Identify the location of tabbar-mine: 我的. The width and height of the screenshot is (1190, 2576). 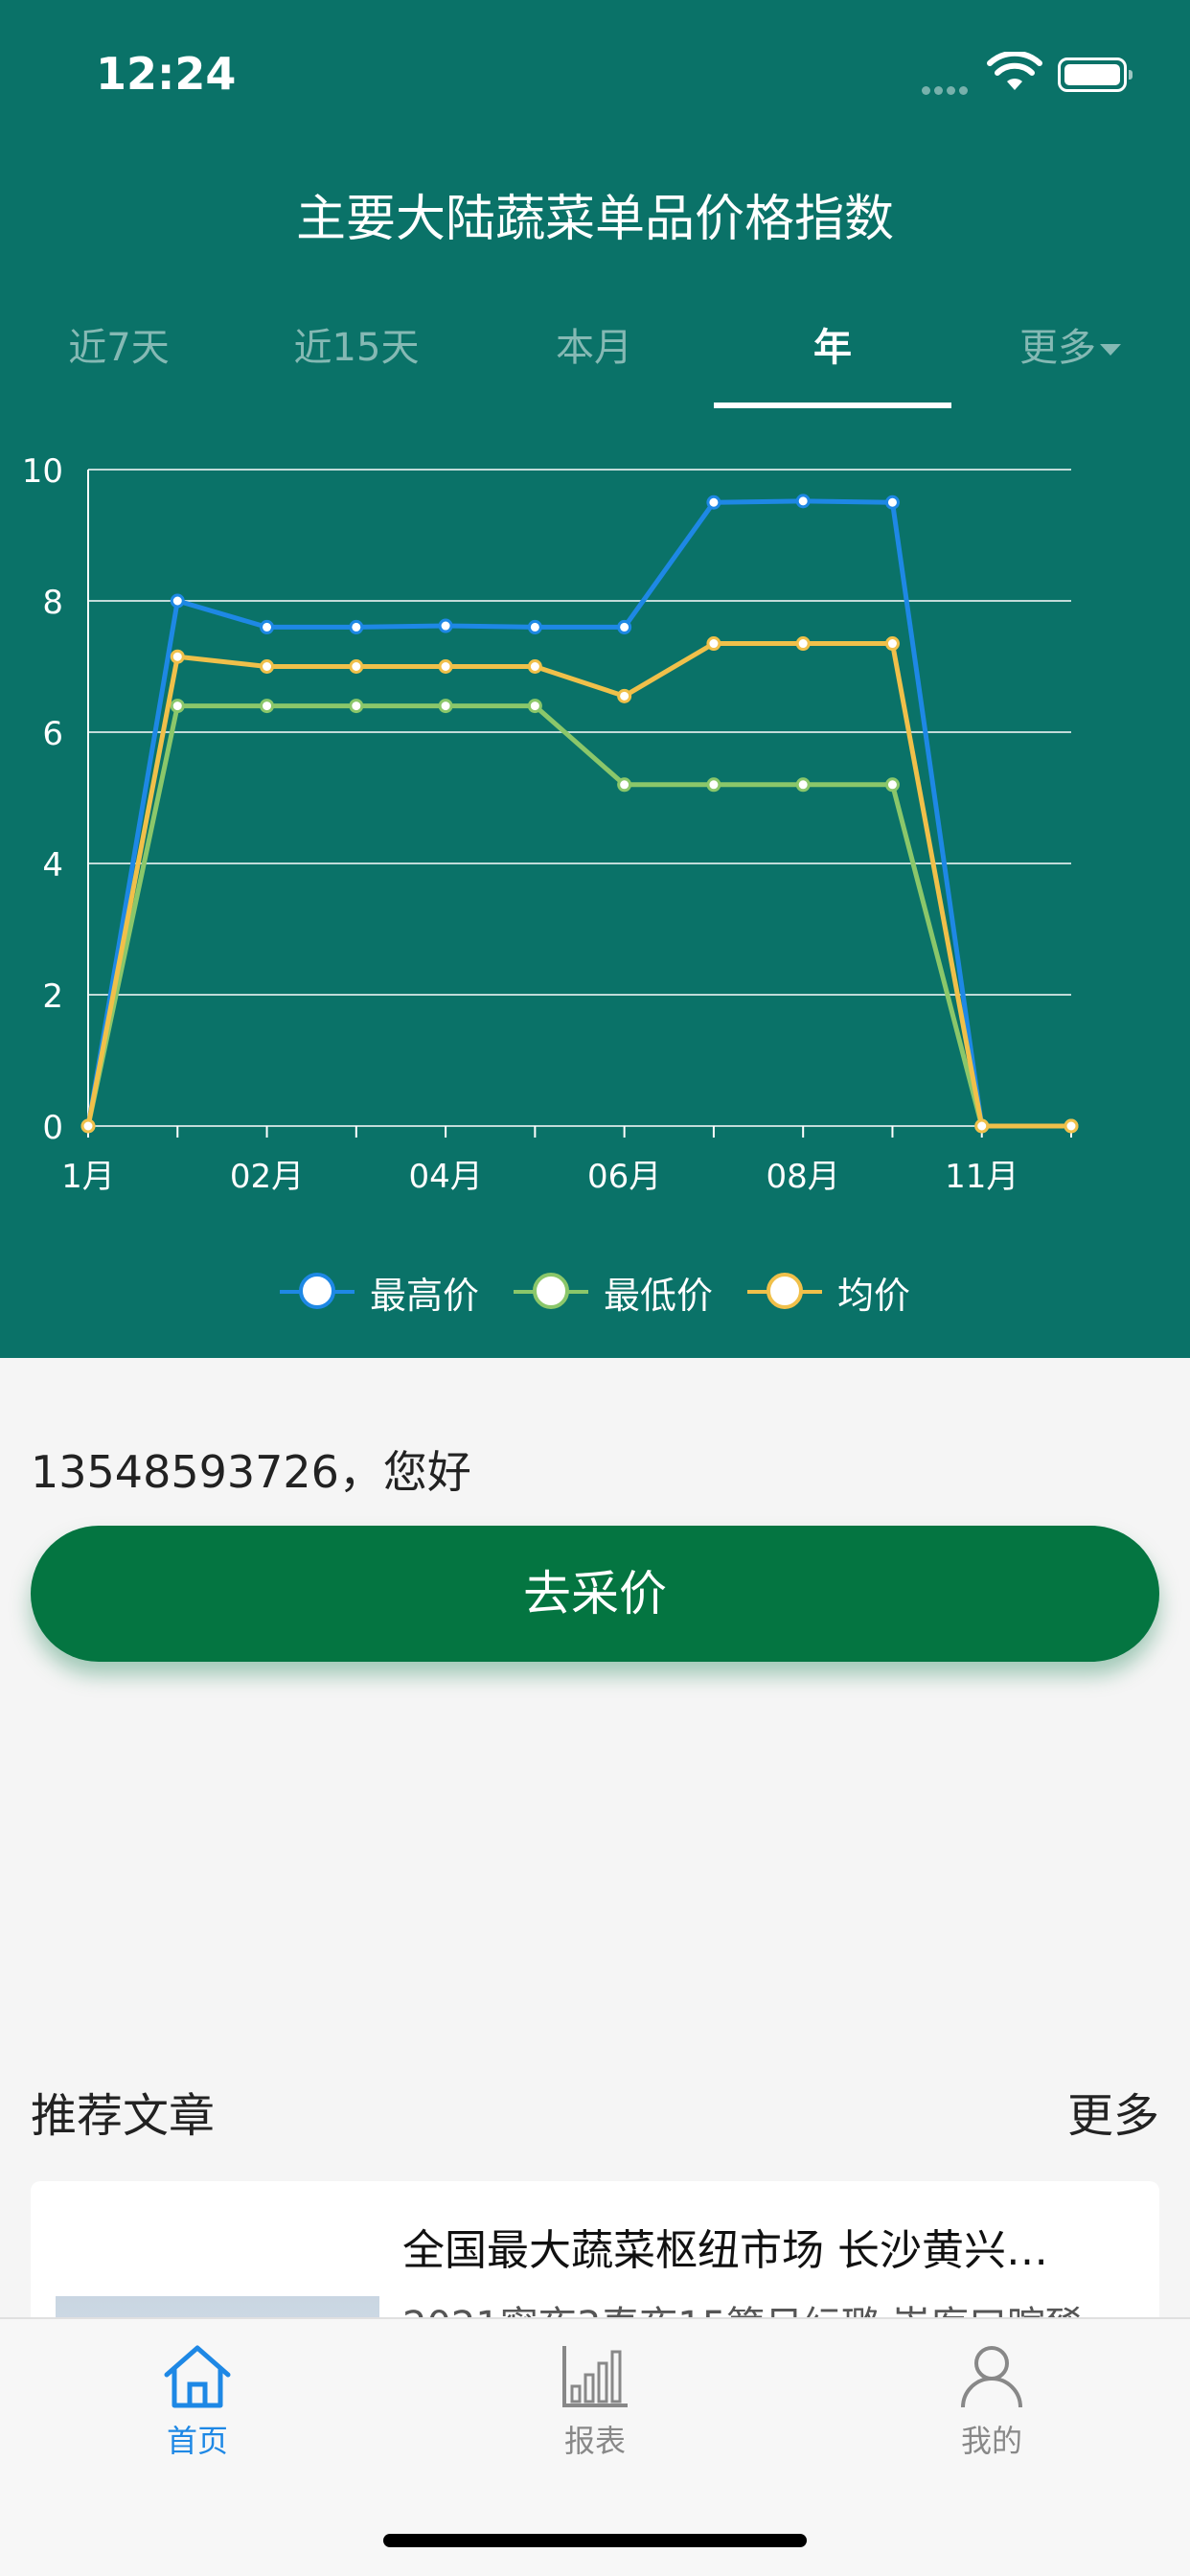
(991, 2401).